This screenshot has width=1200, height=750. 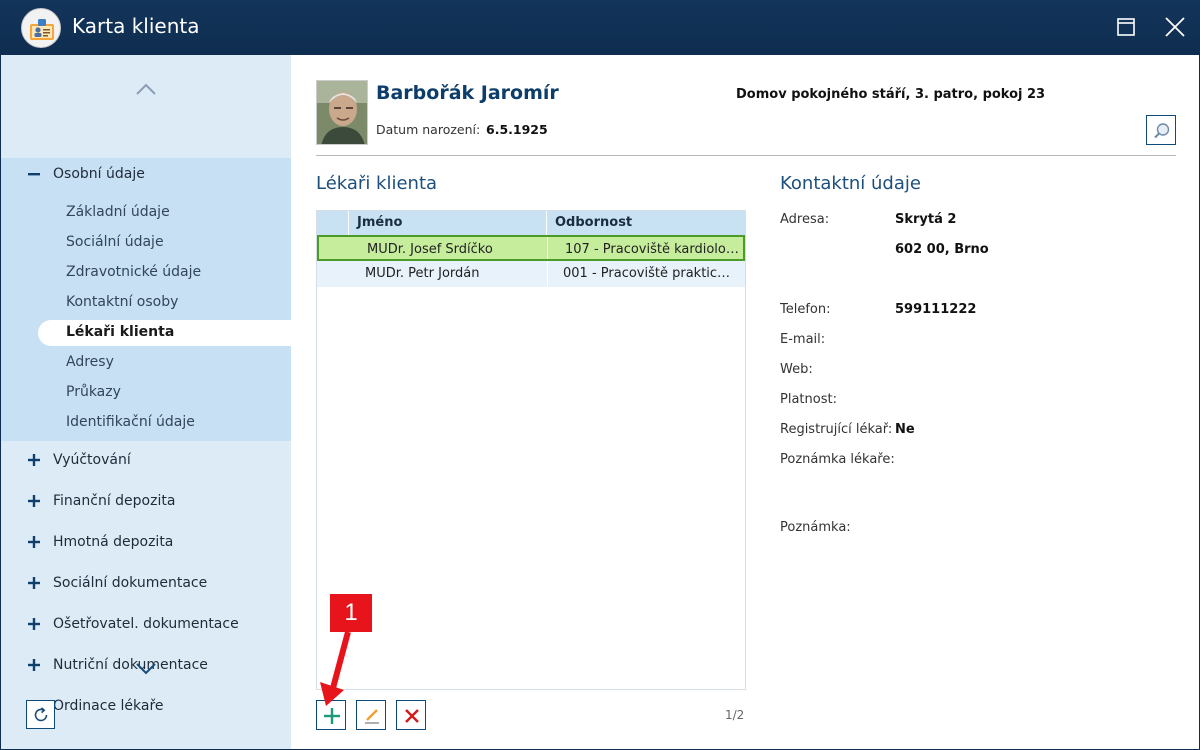 I want to click on sidebar-section-label: Osobní údaje, so click(x=99, y=174).